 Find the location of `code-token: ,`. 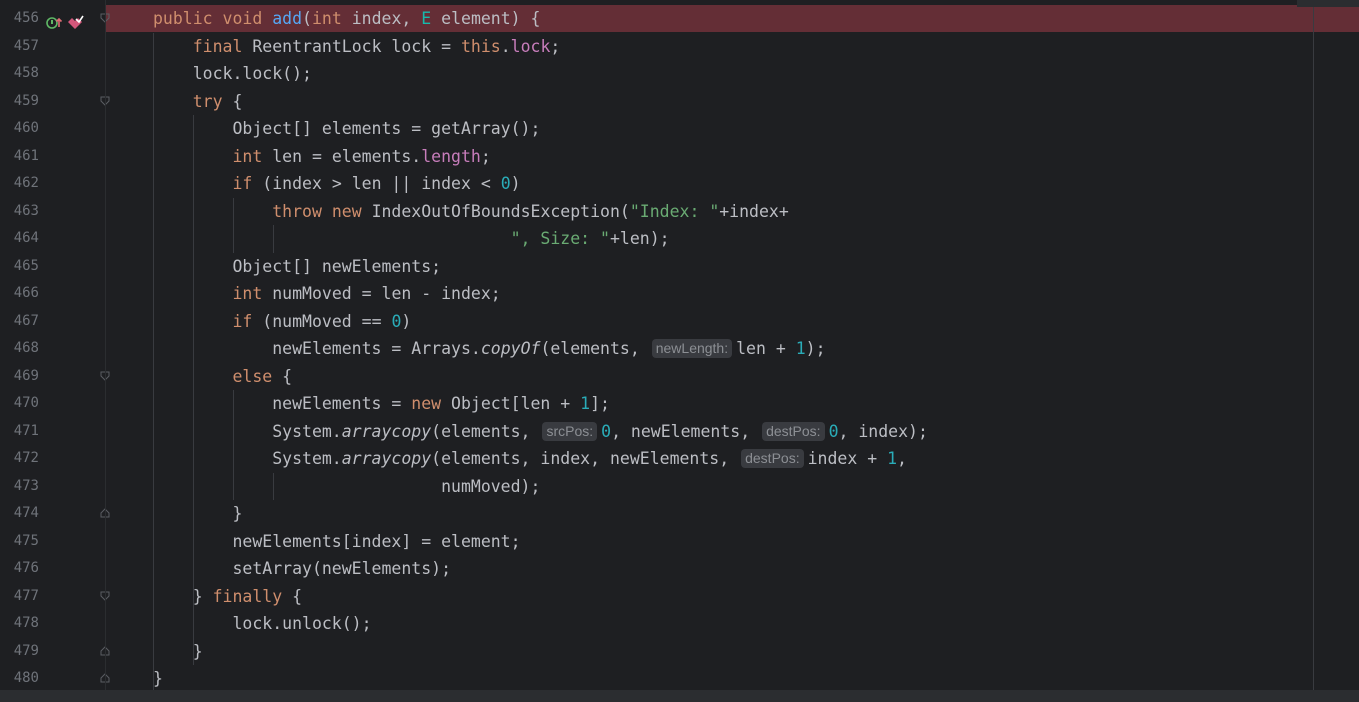

code-token: , is located at coordinates (902, 458).